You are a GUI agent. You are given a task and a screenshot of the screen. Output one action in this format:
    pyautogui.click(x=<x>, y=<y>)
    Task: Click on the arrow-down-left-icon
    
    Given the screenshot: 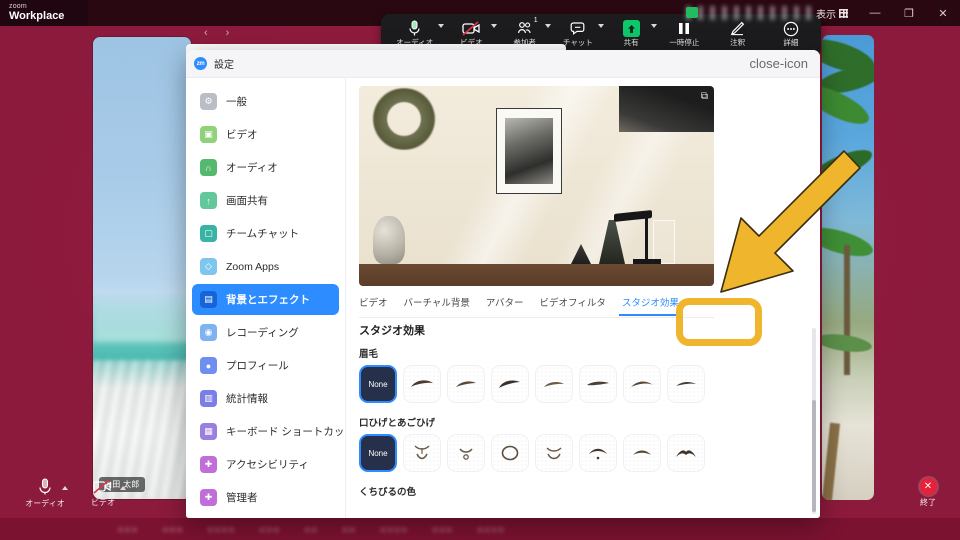 What is the action you would take?
    pyautogui.click(x=790, y=221)
    